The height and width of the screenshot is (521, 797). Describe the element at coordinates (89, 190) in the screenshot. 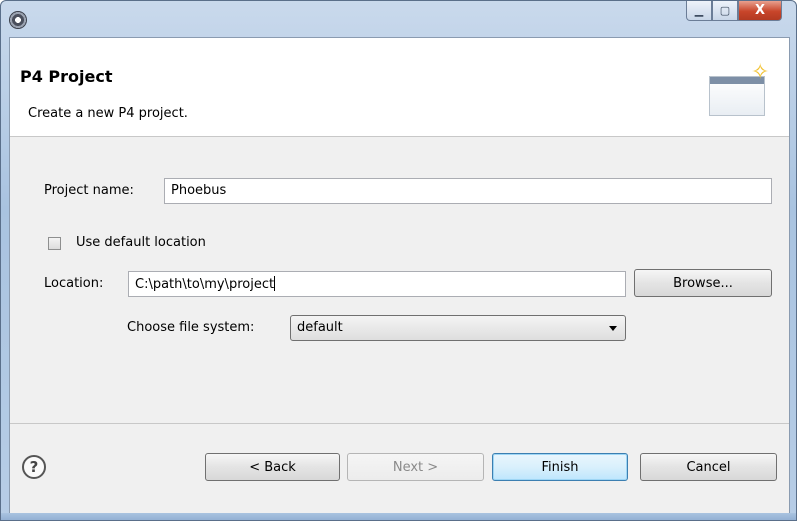

I see `project-name-label: Project name:` at that location.